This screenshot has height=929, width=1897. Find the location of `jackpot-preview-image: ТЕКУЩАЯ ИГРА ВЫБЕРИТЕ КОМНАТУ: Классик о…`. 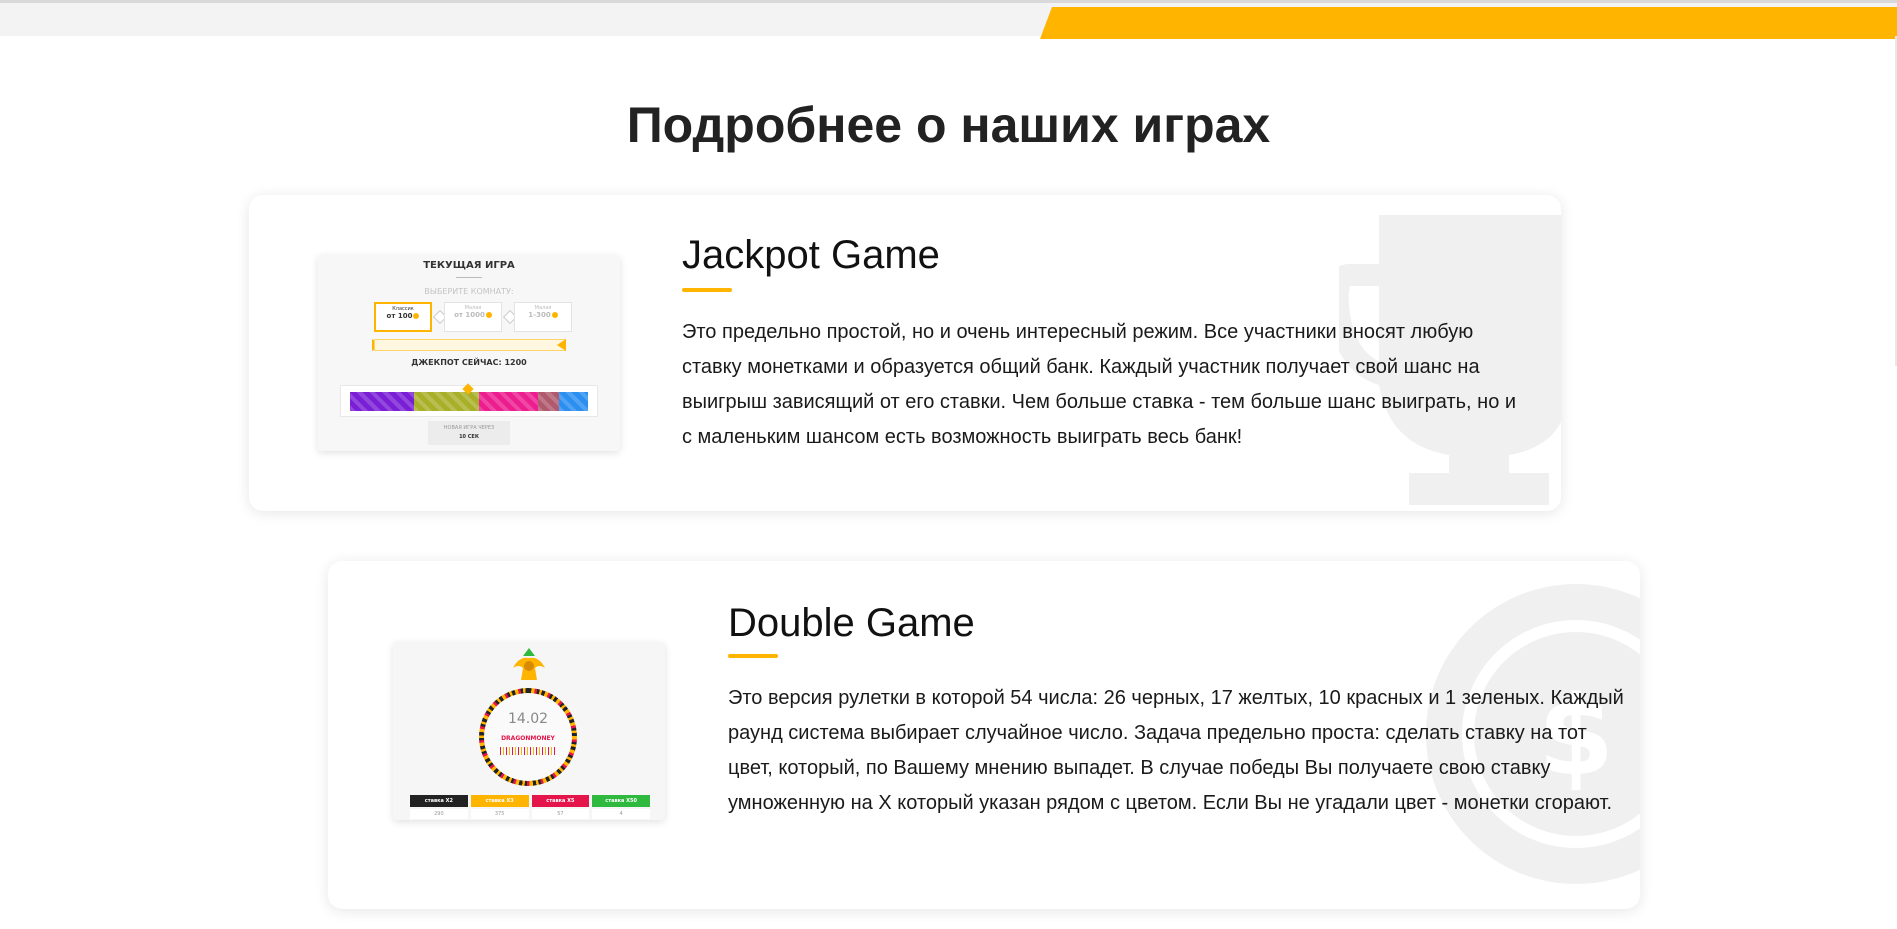

jackpot-preview-image: ТЕКУЩАЯ ИГРА ВЫБЕРИТЕ КОМНАТУ: Классик о… is located at coordinates (469, 353).